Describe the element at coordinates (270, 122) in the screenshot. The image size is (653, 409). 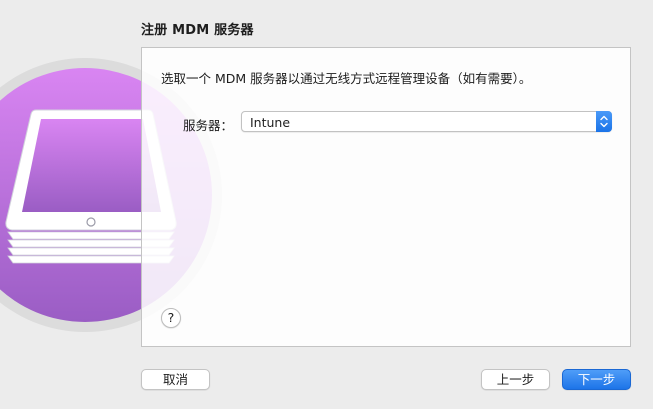
I see `server-select-value: Intune` at that location.